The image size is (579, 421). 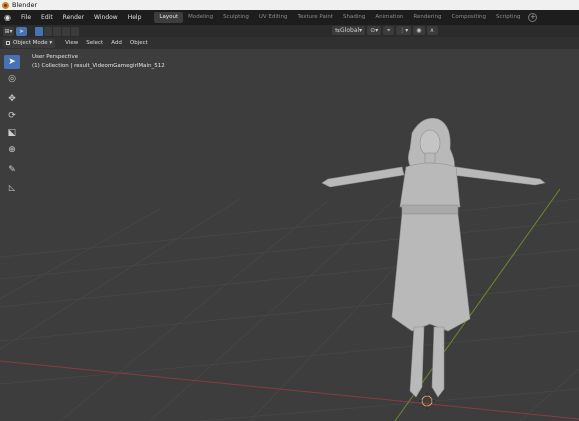 I want to click on tab-shading: Shading, so click(x=354, y=17).